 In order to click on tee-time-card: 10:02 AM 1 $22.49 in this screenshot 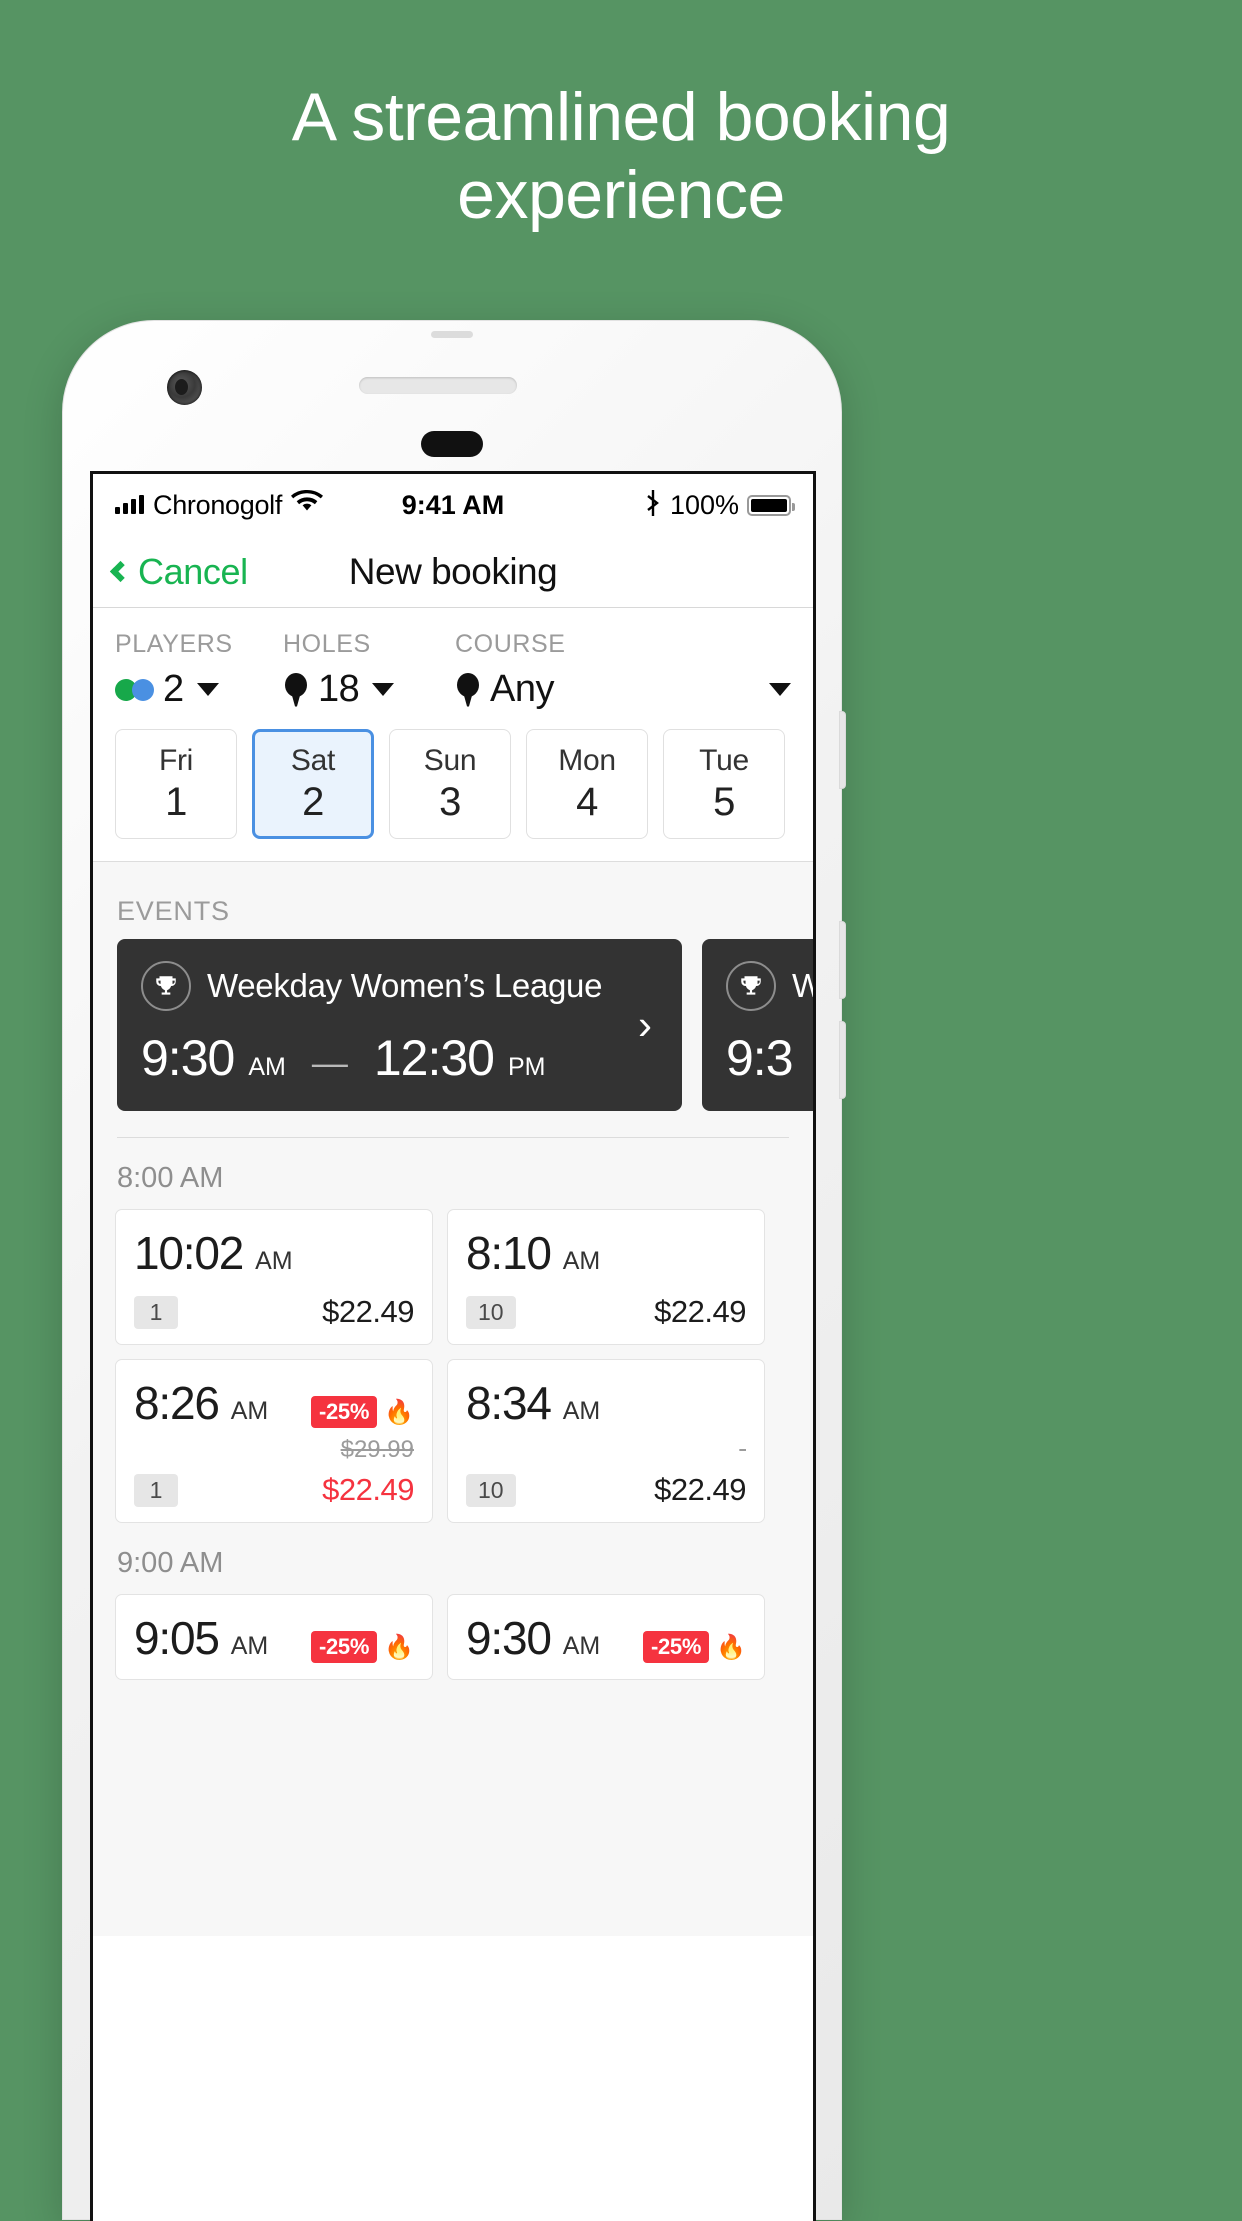, I will do `click(274, 1277)`.